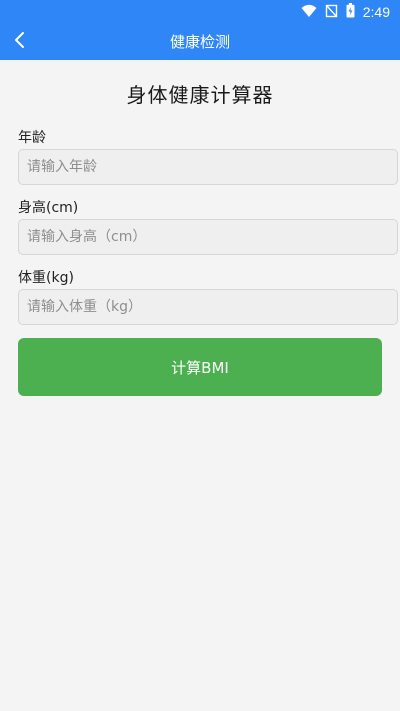  I want to click on chevron-left-icon, so click(20, 42).